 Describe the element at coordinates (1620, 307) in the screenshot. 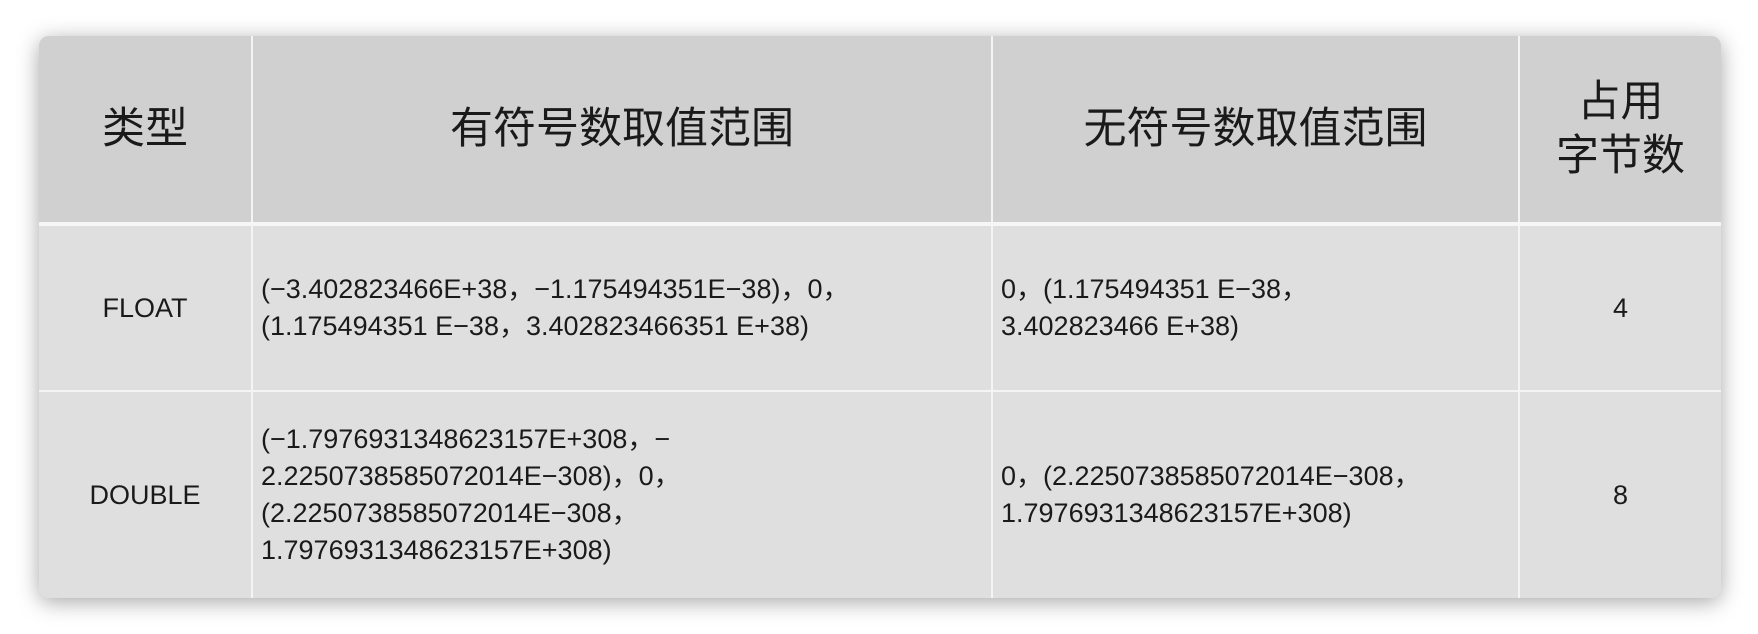

I see `cell-bytes: 4` at that location.